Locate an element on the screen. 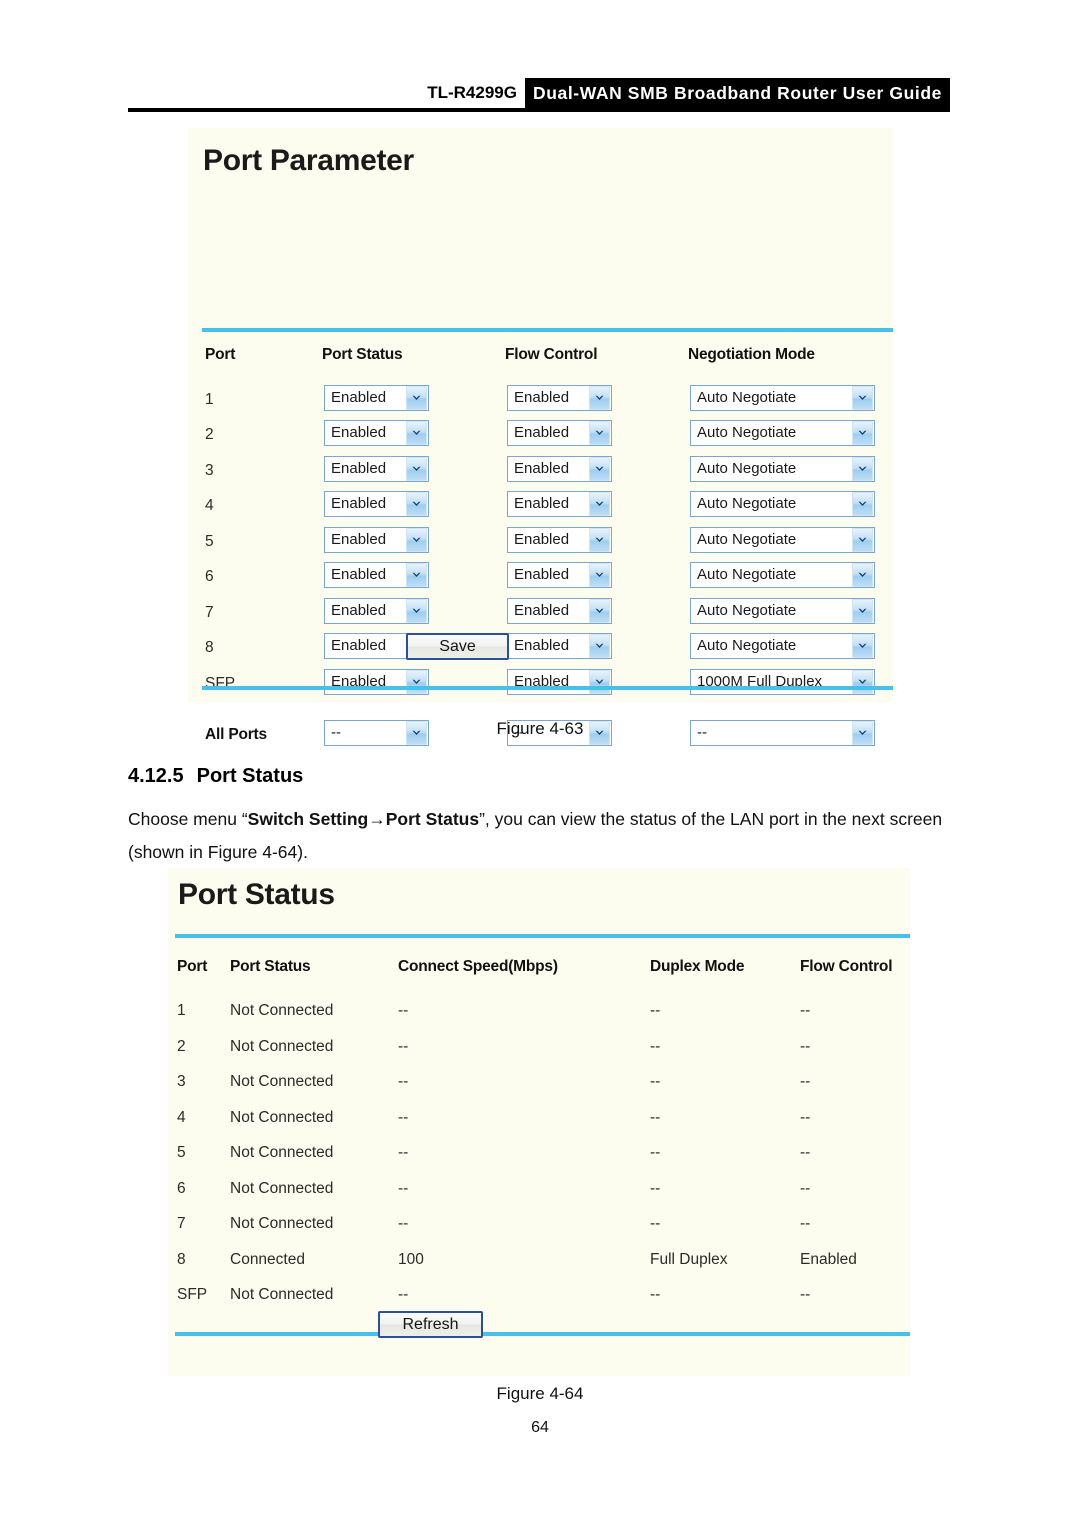  row-port-label: 6 is located at coordinates (209, 576).